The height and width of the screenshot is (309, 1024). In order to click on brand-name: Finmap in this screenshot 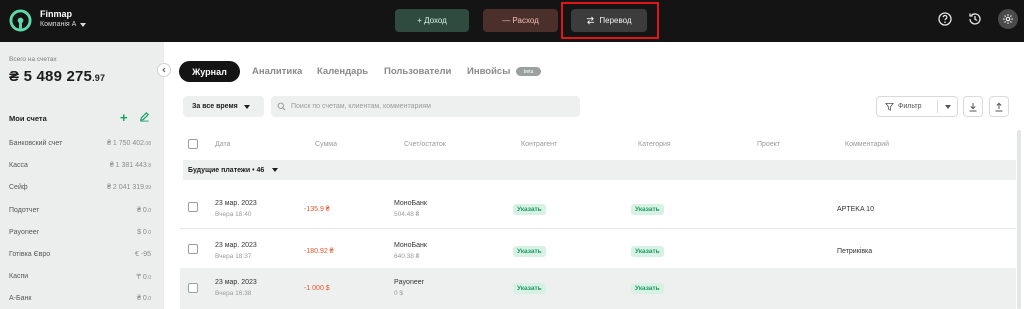, I will do `click(56, 14)`.